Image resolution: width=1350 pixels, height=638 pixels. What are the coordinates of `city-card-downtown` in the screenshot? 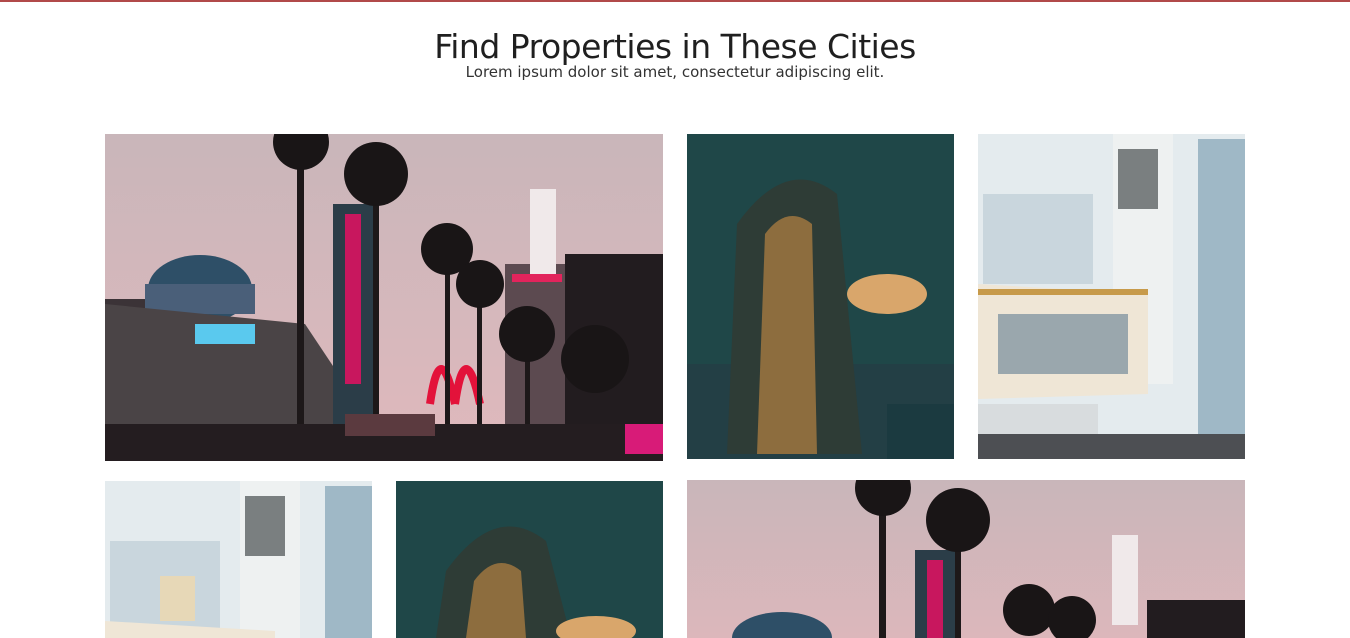 It's located at (1111, 296).